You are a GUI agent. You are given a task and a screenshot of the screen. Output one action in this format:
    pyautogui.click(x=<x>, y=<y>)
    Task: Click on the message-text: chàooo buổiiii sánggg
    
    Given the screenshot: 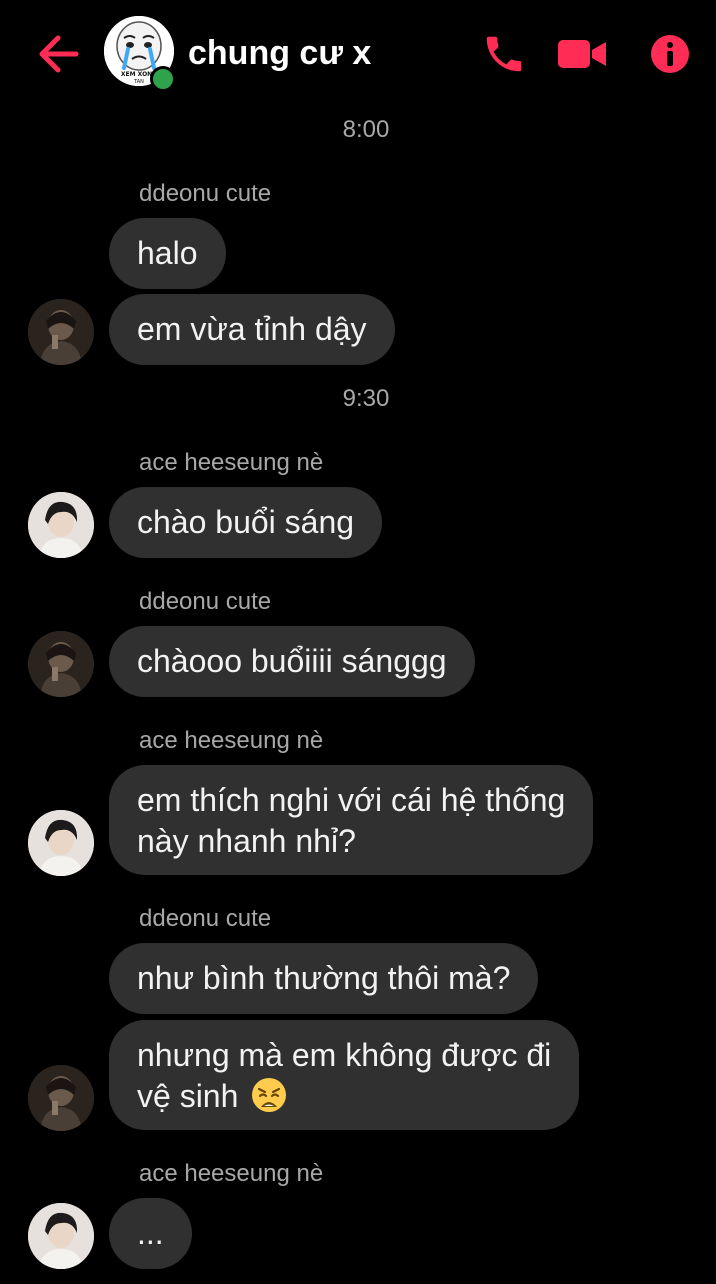 What is the action you would take?
    pyautogui.click(x=292, y=661)
    